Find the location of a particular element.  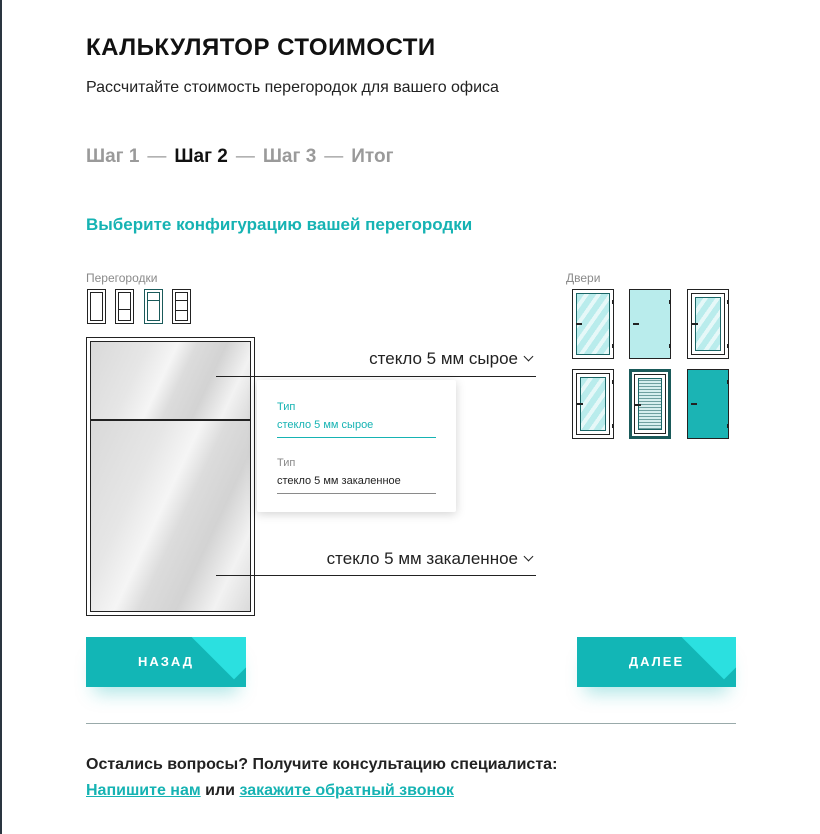

glass-option-value: стекло 5 мм сырое is located at coordinates (356, 428).